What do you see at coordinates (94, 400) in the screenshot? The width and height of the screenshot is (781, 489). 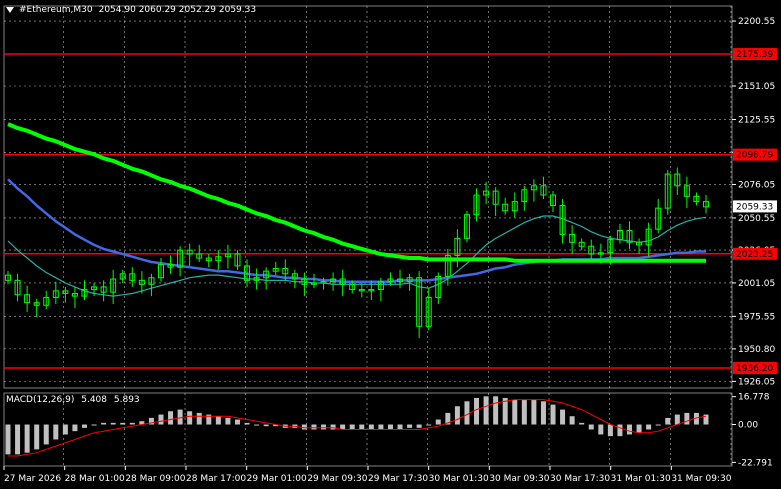 I see `macd-value-main: 5.408` at bounding box center [94, 400].